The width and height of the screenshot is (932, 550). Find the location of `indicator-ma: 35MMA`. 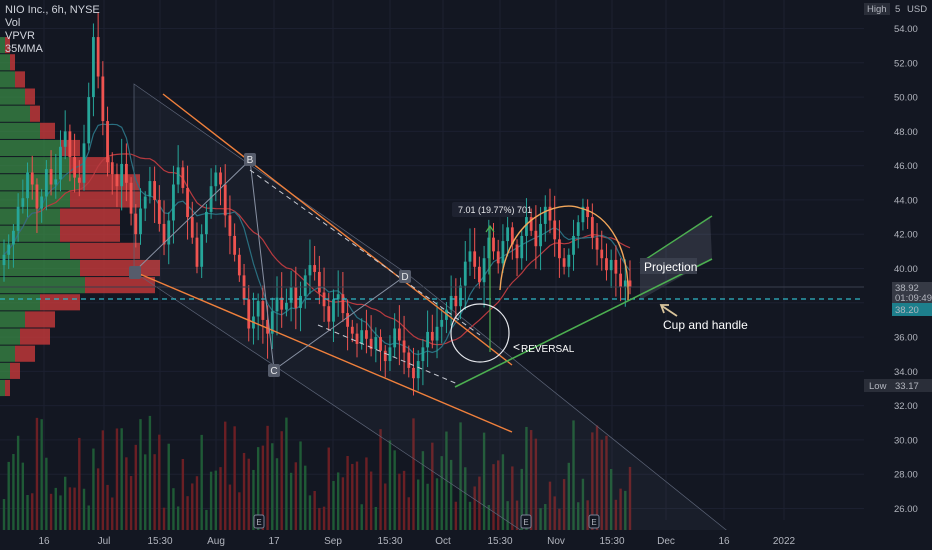

indicator-ma: 35MMA is located at coordinates (52, 49).